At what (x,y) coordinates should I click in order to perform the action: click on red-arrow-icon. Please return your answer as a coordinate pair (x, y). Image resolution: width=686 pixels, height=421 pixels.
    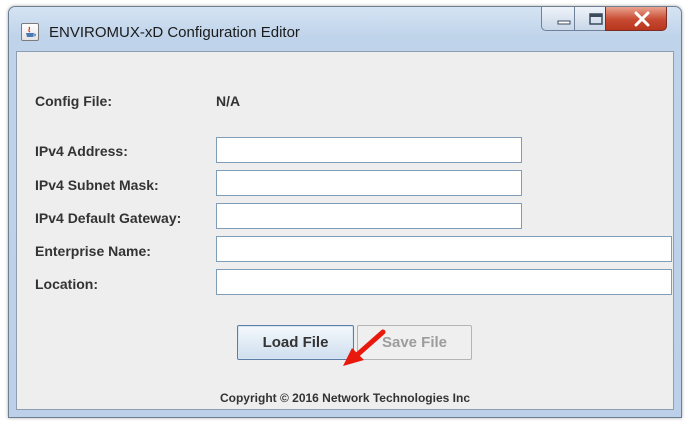
    Looking at the image, I should click on (364, 347).